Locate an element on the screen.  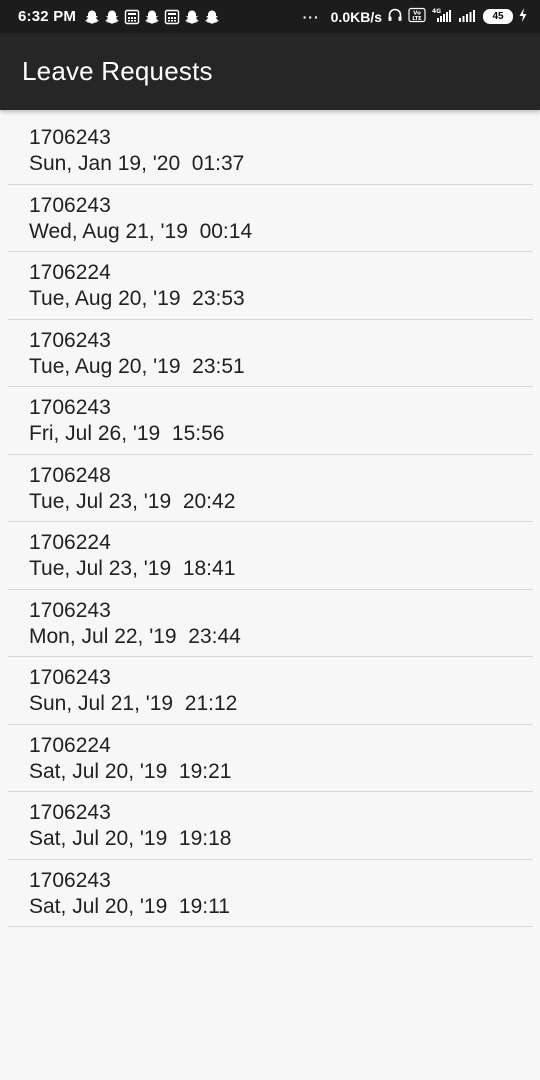
more-notifications-dots: ··· is located at coordinates (311, 16).